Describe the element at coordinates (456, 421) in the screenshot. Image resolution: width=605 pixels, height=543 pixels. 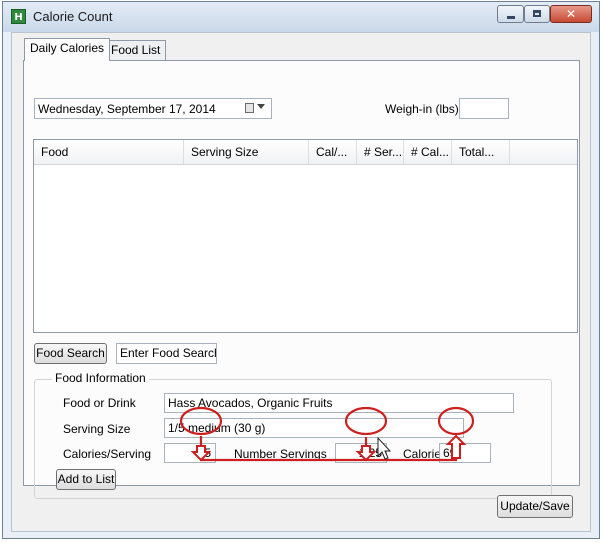
I see `highlight-circle-calories` at that location.